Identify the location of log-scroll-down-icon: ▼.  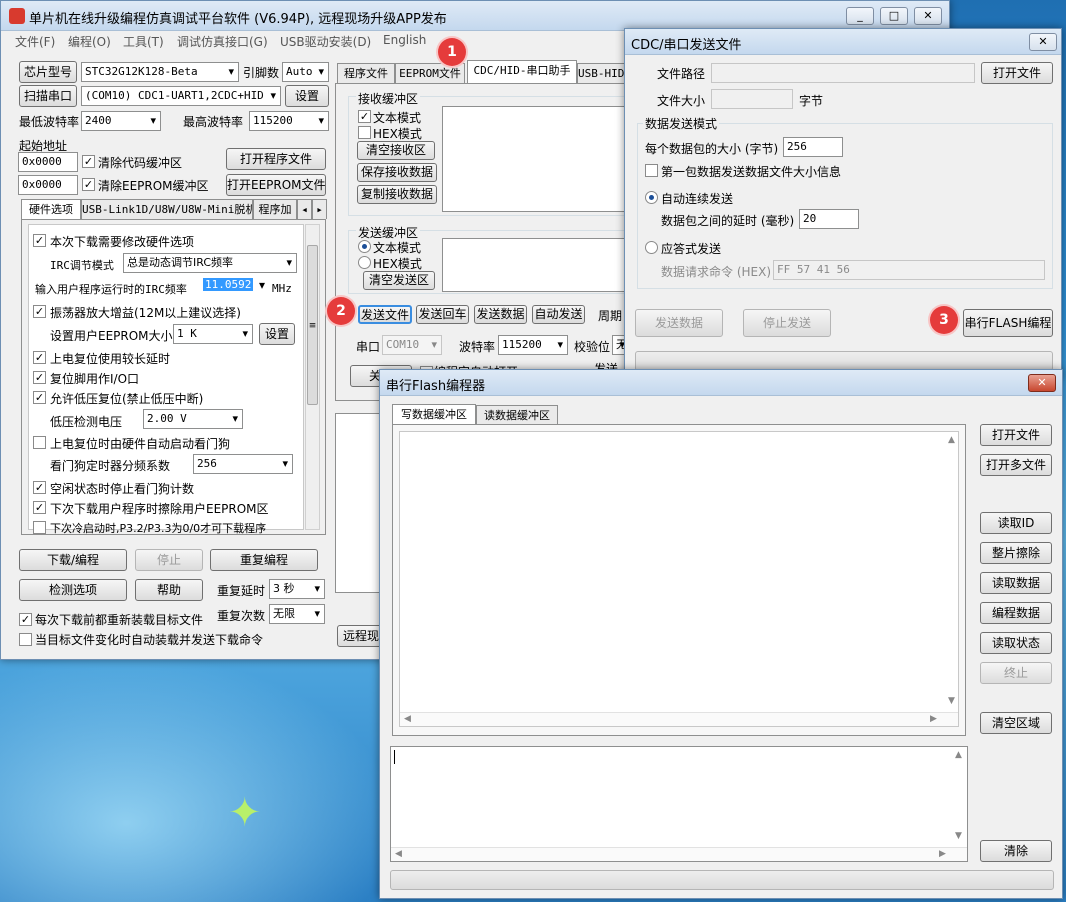
(958, 836).